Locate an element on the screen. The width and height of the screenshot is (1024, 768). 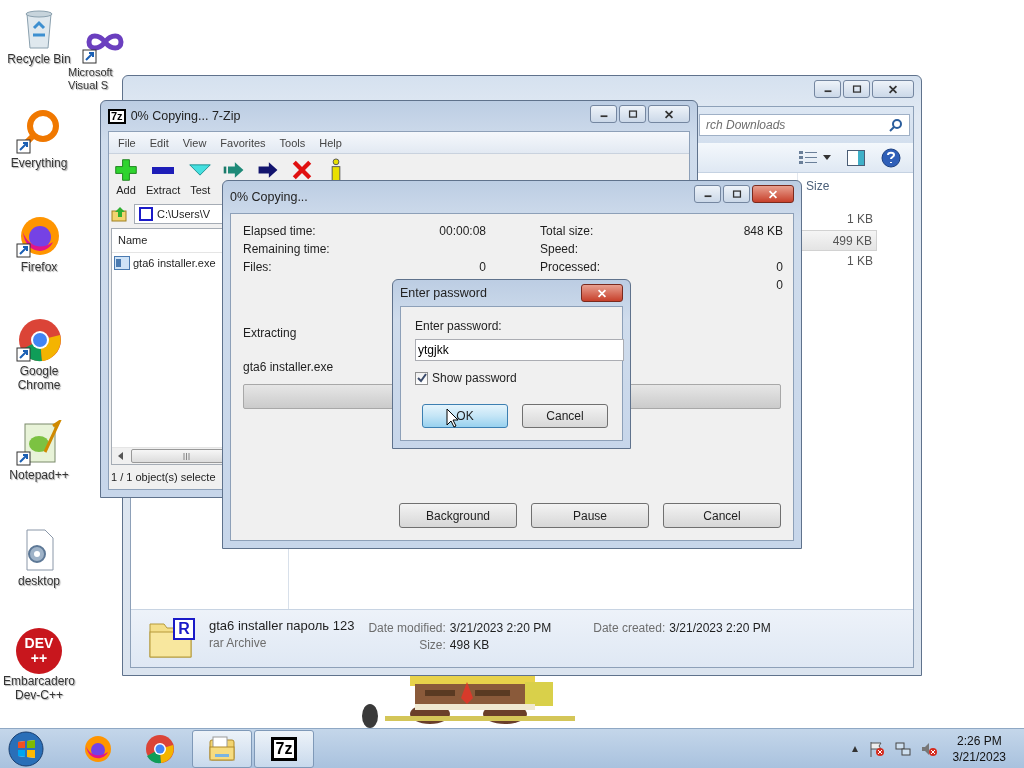
dev-cpp-logo: DEV ++ is located at coordinates (39, 651).